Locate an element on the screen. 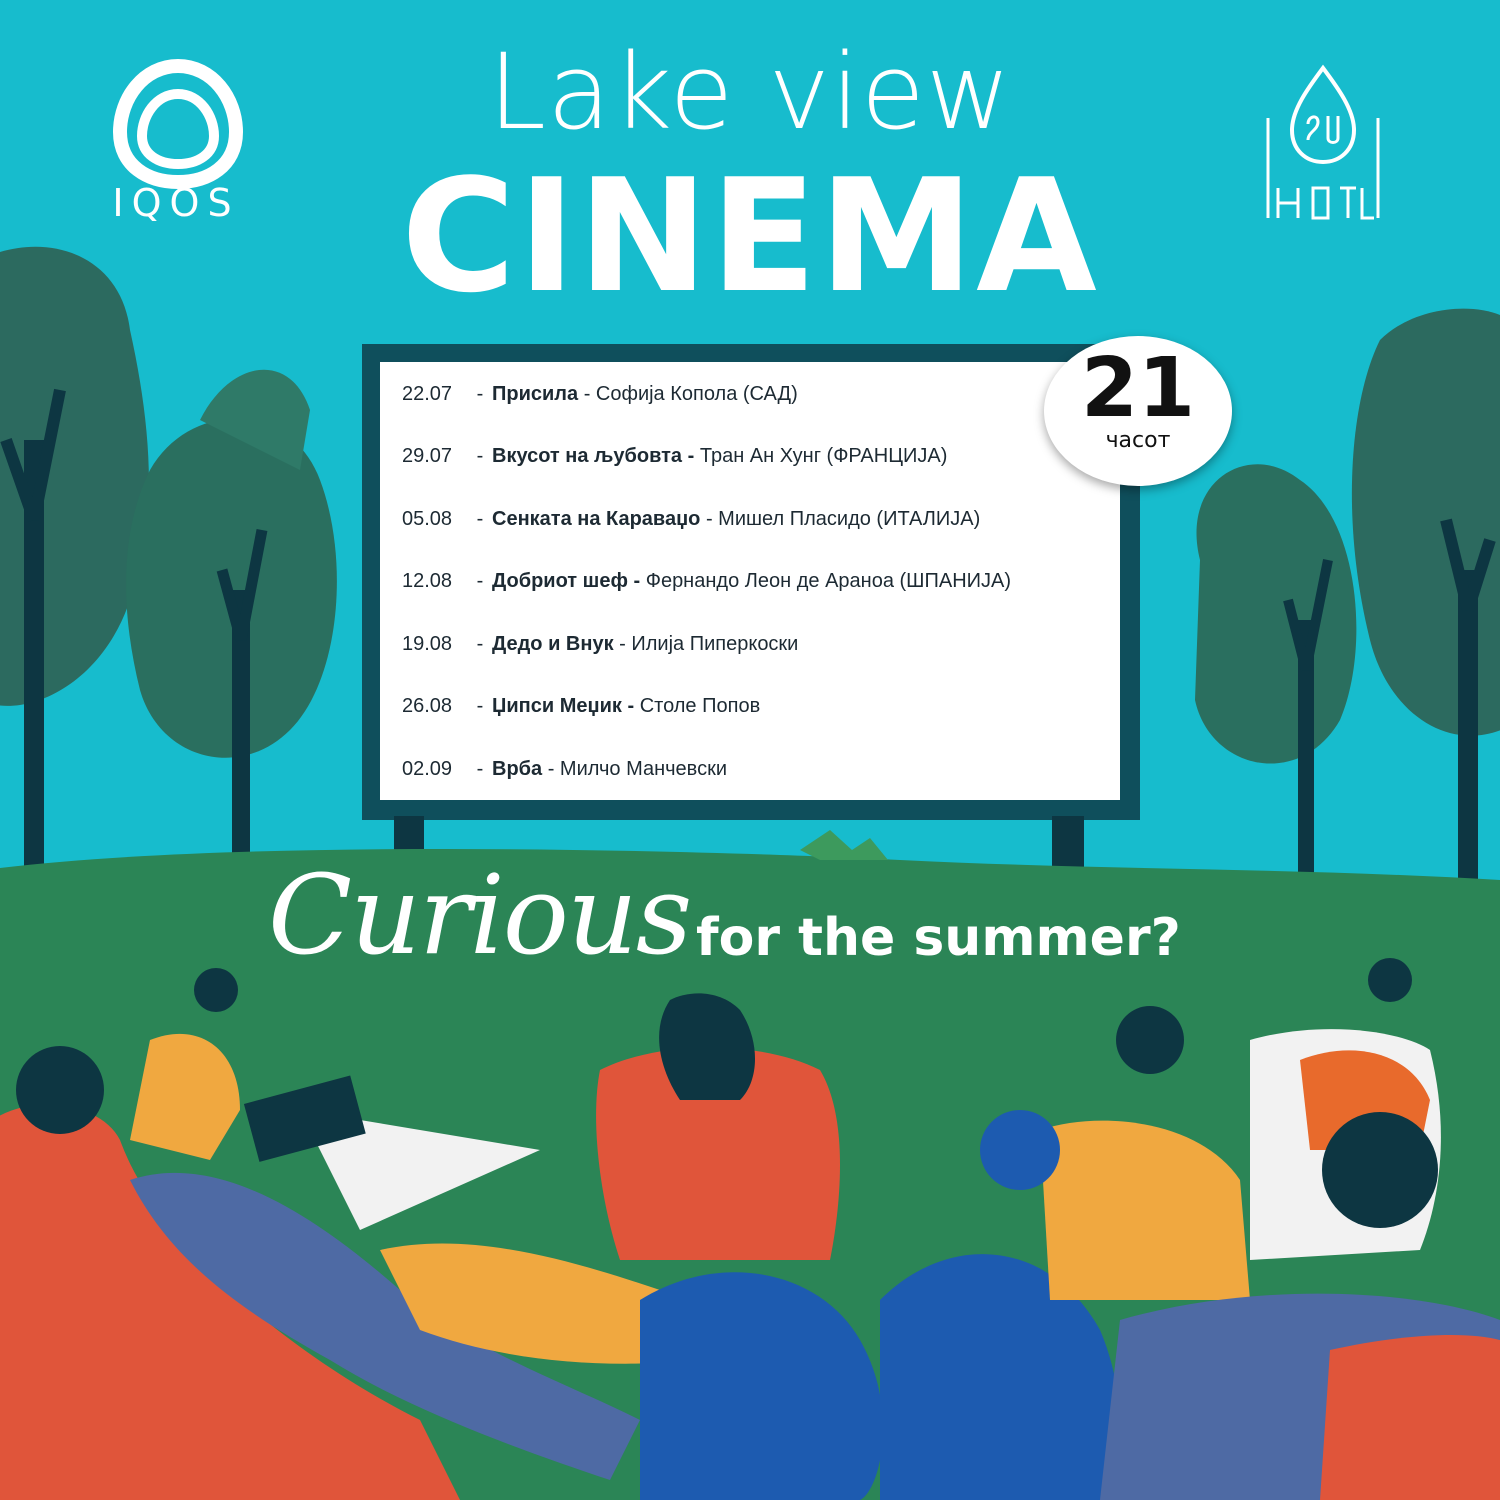 The height and width of the screenshot is (1500, 1500). schedule-row: 22.07- Присила - Софија Копола (САД) is located at coordinates (600, 394).